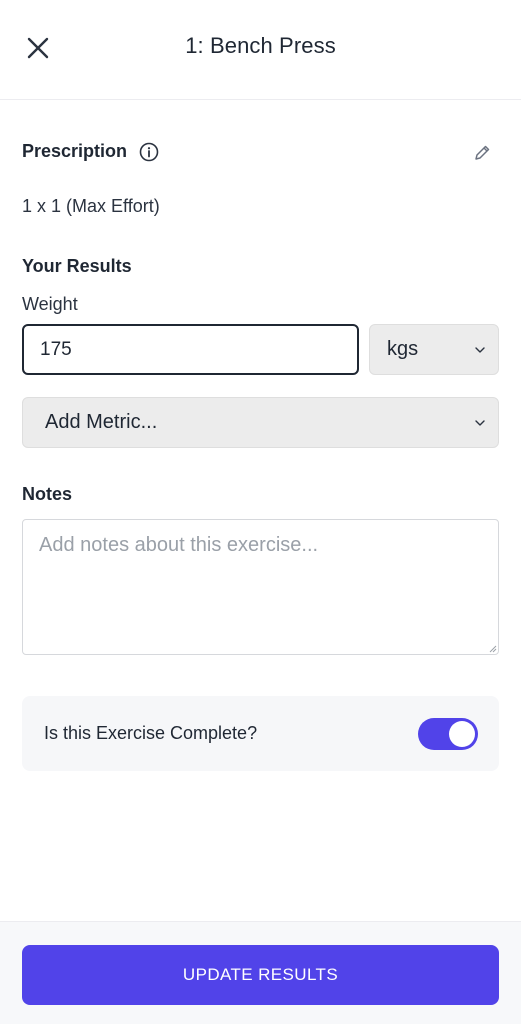  I want to click on pencil-icon, so click(482, 152).